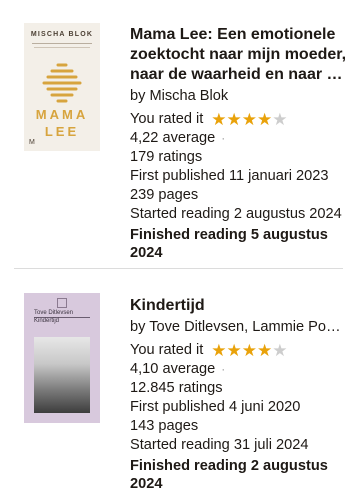 The width and height of the screenshot is (357, 500). What do you see at coordinates (62, 34) in the screenshot?
I see `cover-author: MISCHA BLOK` at bounding box center [62, 34].